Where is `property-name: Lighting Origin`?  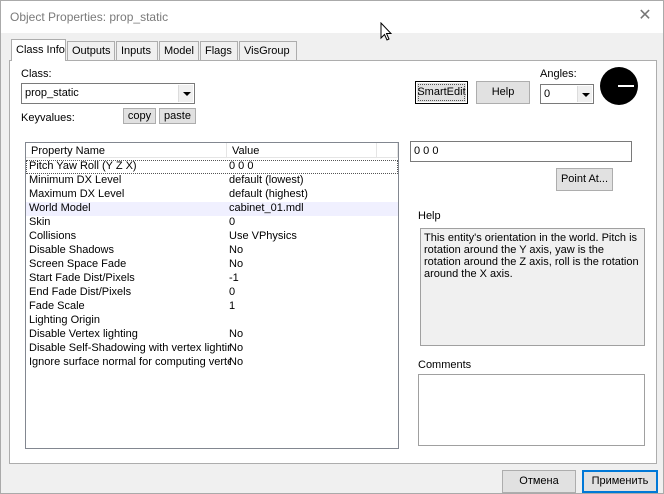 property-name: Lighting Origin is located at coordinates (64, 320).